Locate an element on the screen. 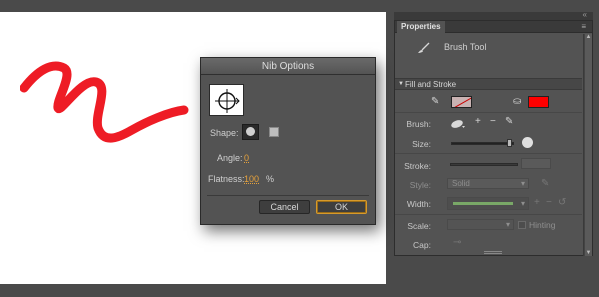 The height and width of the screenshot is (297, 599). size-slider-handle is located at coordinates (510, 143).